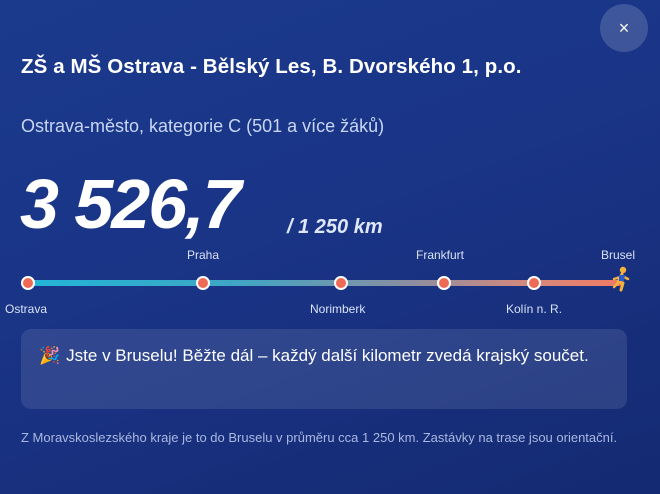 The image size is (660, 494). I want to click on party-popper-icon: 🎉, so click(50, 355).